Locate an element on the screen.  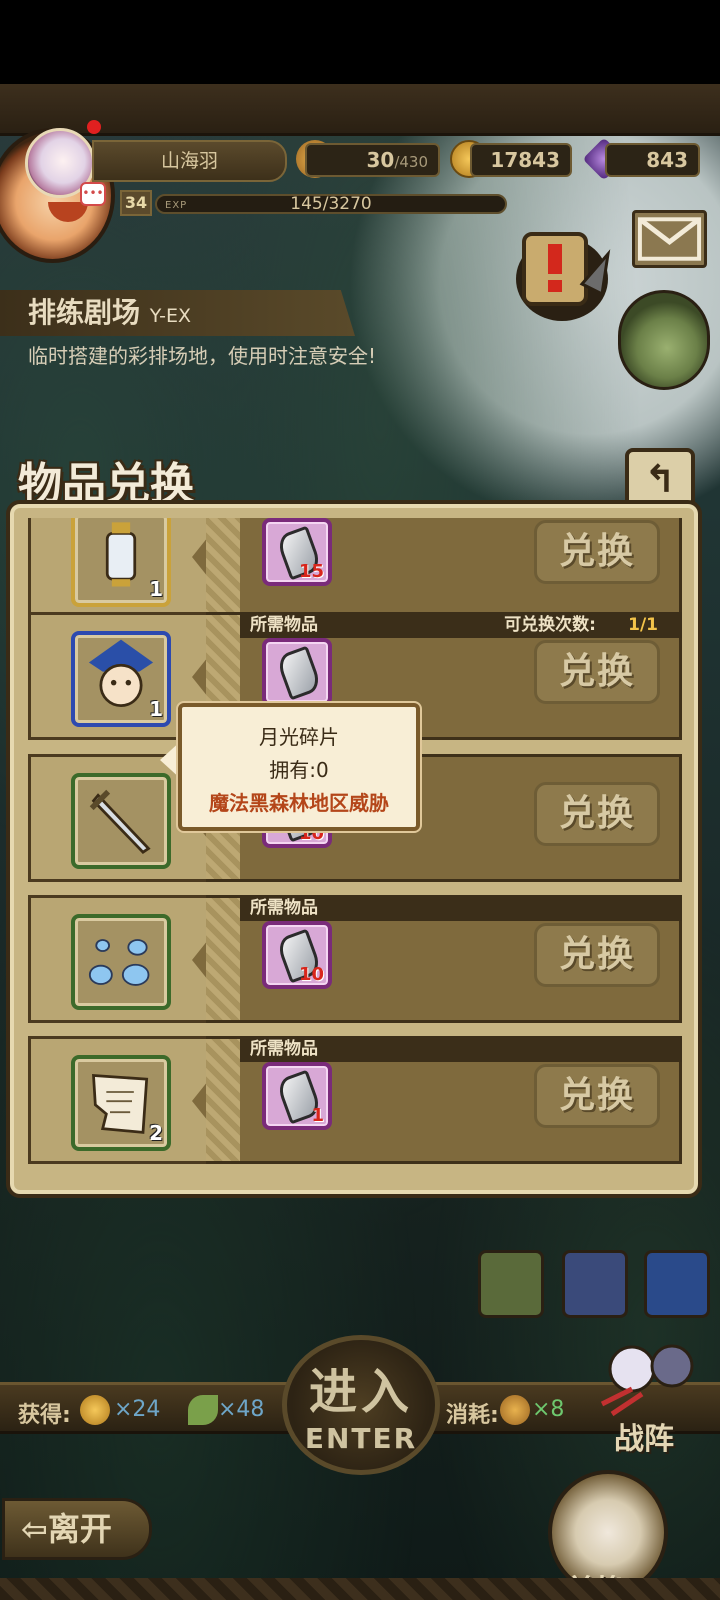
paper-scrap-shortcut-icon is located at coordinates (511, 1284).